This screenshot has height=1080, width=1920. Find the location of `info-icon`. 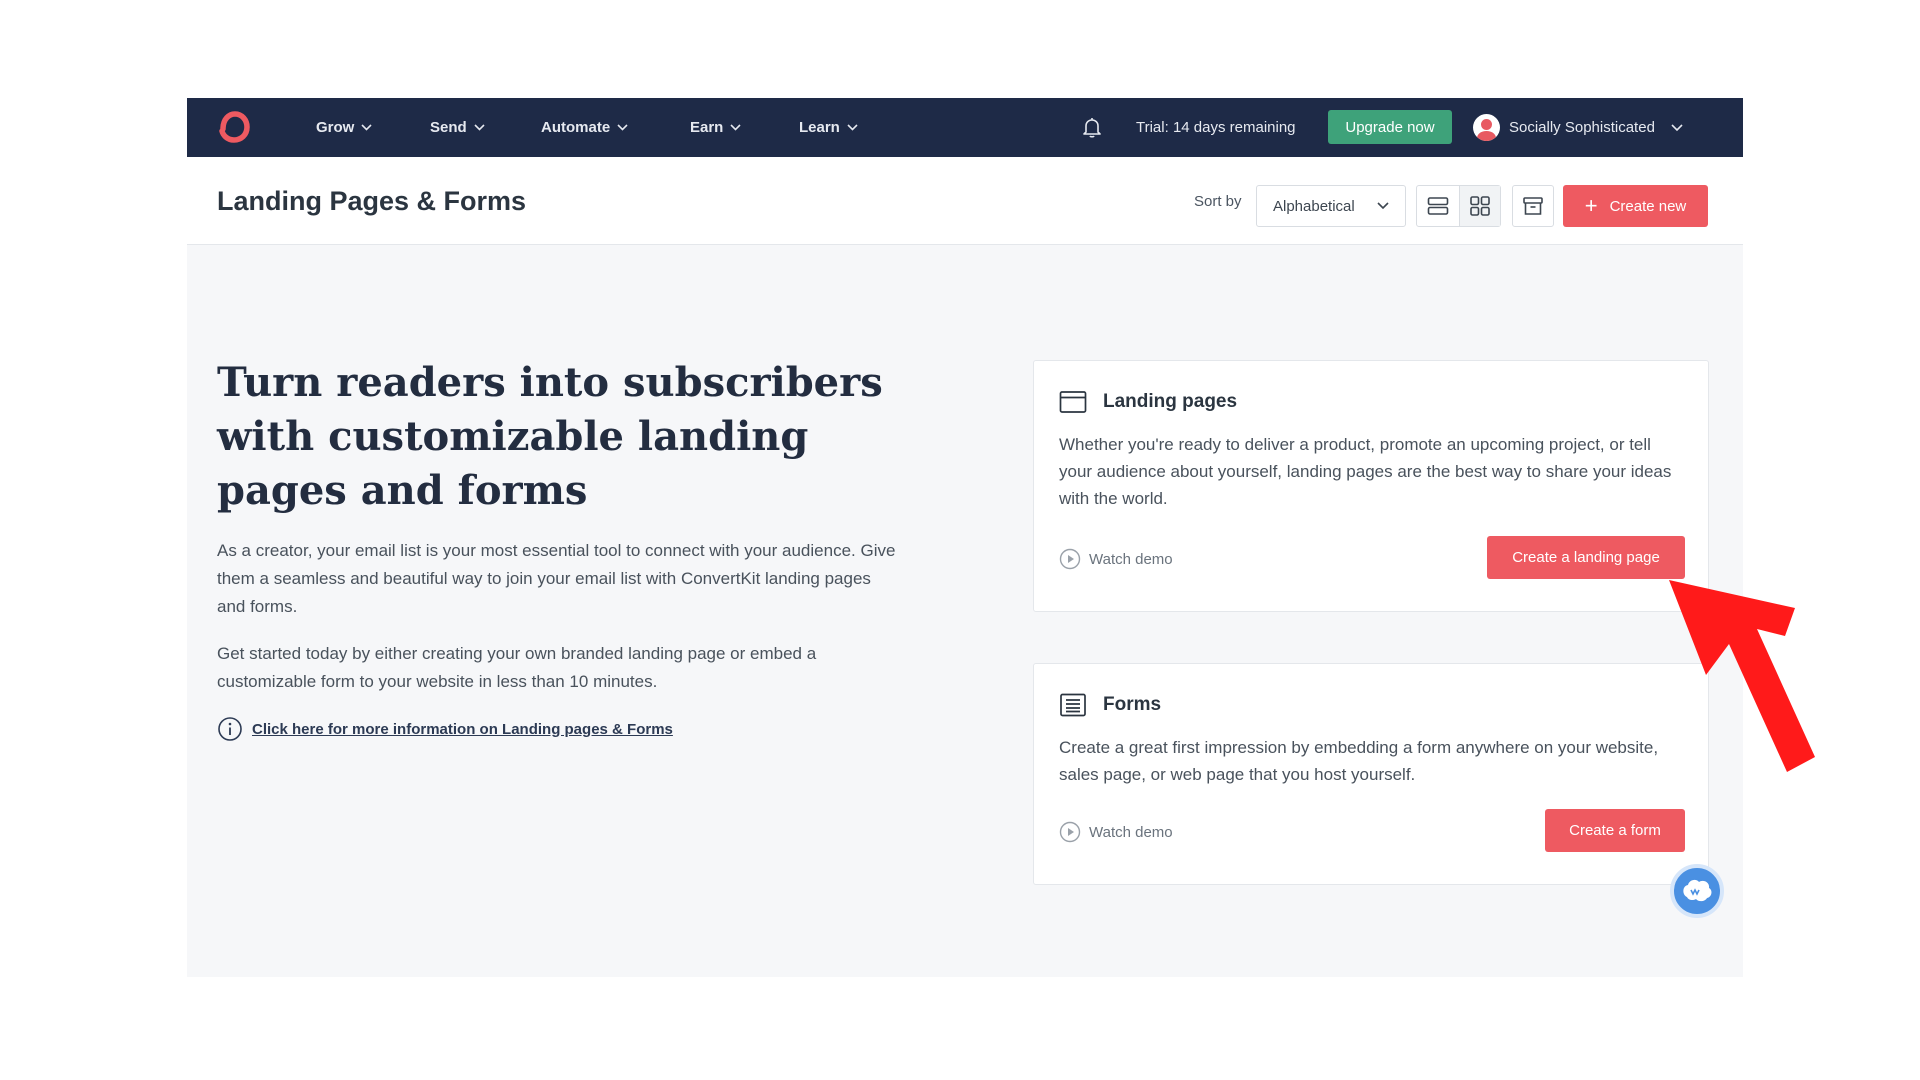

info-icon is located at coordinates (230, 729).